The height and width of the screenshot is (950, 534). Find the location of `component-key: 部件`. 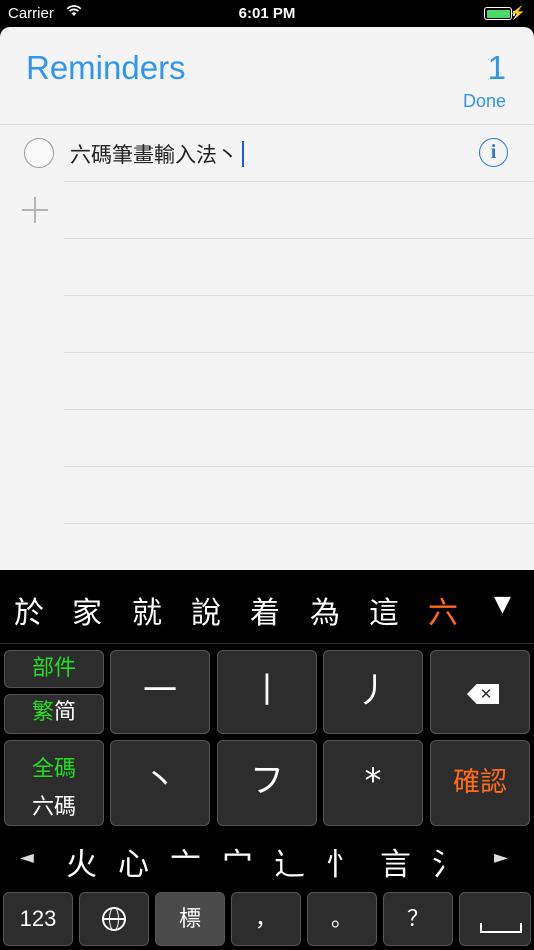

component-key: 部件 is located at coordinates (54, 669).